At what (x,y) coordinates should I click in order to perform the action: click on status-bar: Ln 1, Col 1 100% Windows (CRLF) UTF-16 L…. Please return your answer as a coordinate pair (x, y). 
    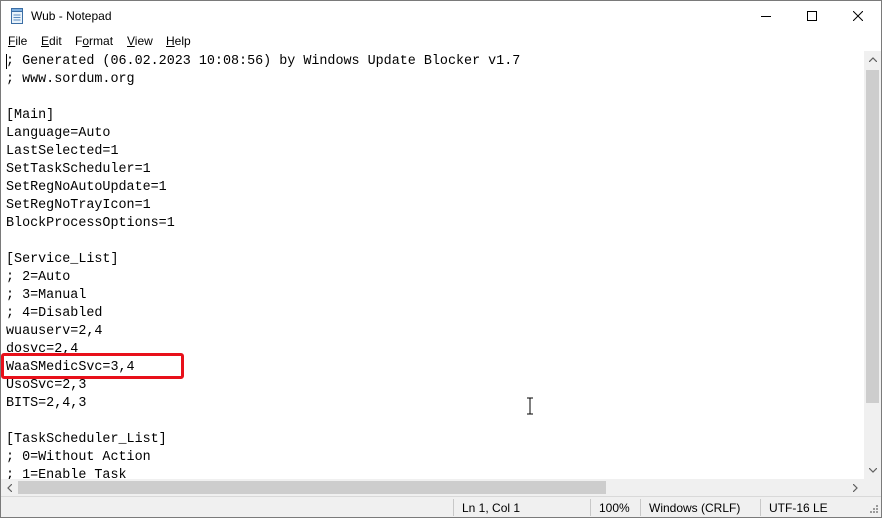
    Looking at the image, I should click on (441, 506).